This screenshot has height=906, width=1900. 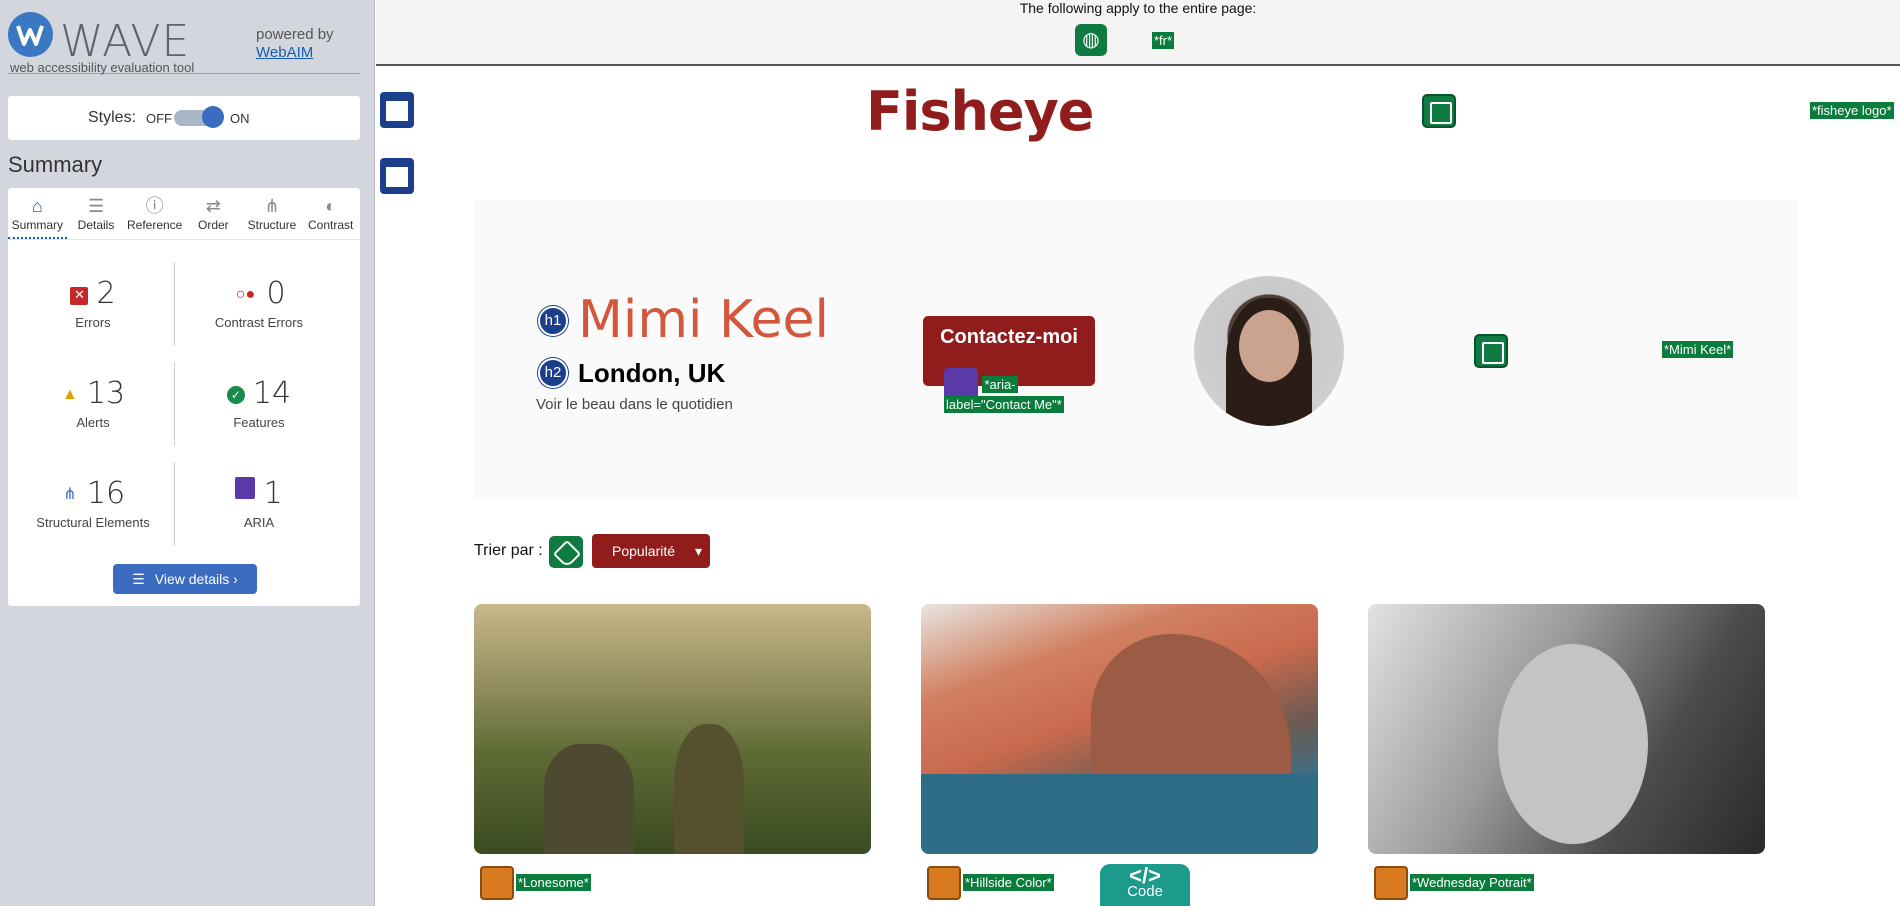 What do you see at coordinates (397, 110) in the screenshot?
I see `header-region-icon` at bounding box center [397, 110].